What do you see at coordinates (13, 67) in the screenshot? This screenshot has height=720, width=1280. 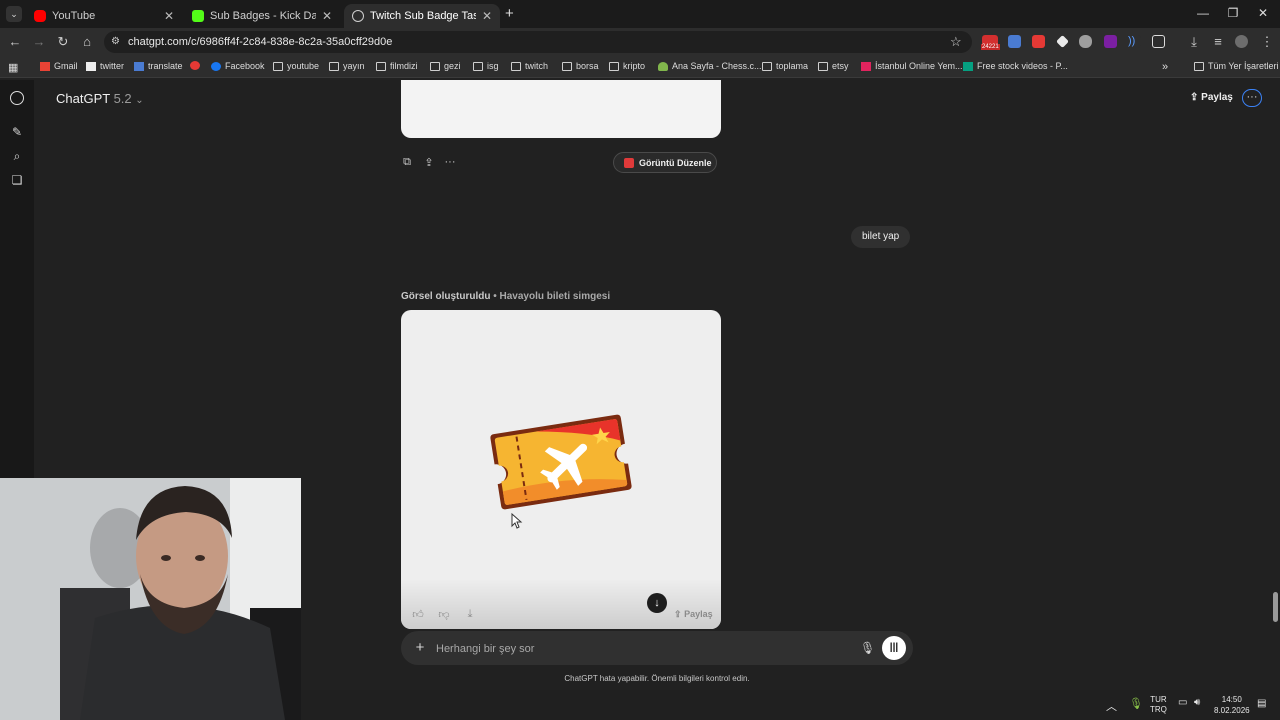 I see `apps-grid-icon: ▦` at bounding box center [13, 67].